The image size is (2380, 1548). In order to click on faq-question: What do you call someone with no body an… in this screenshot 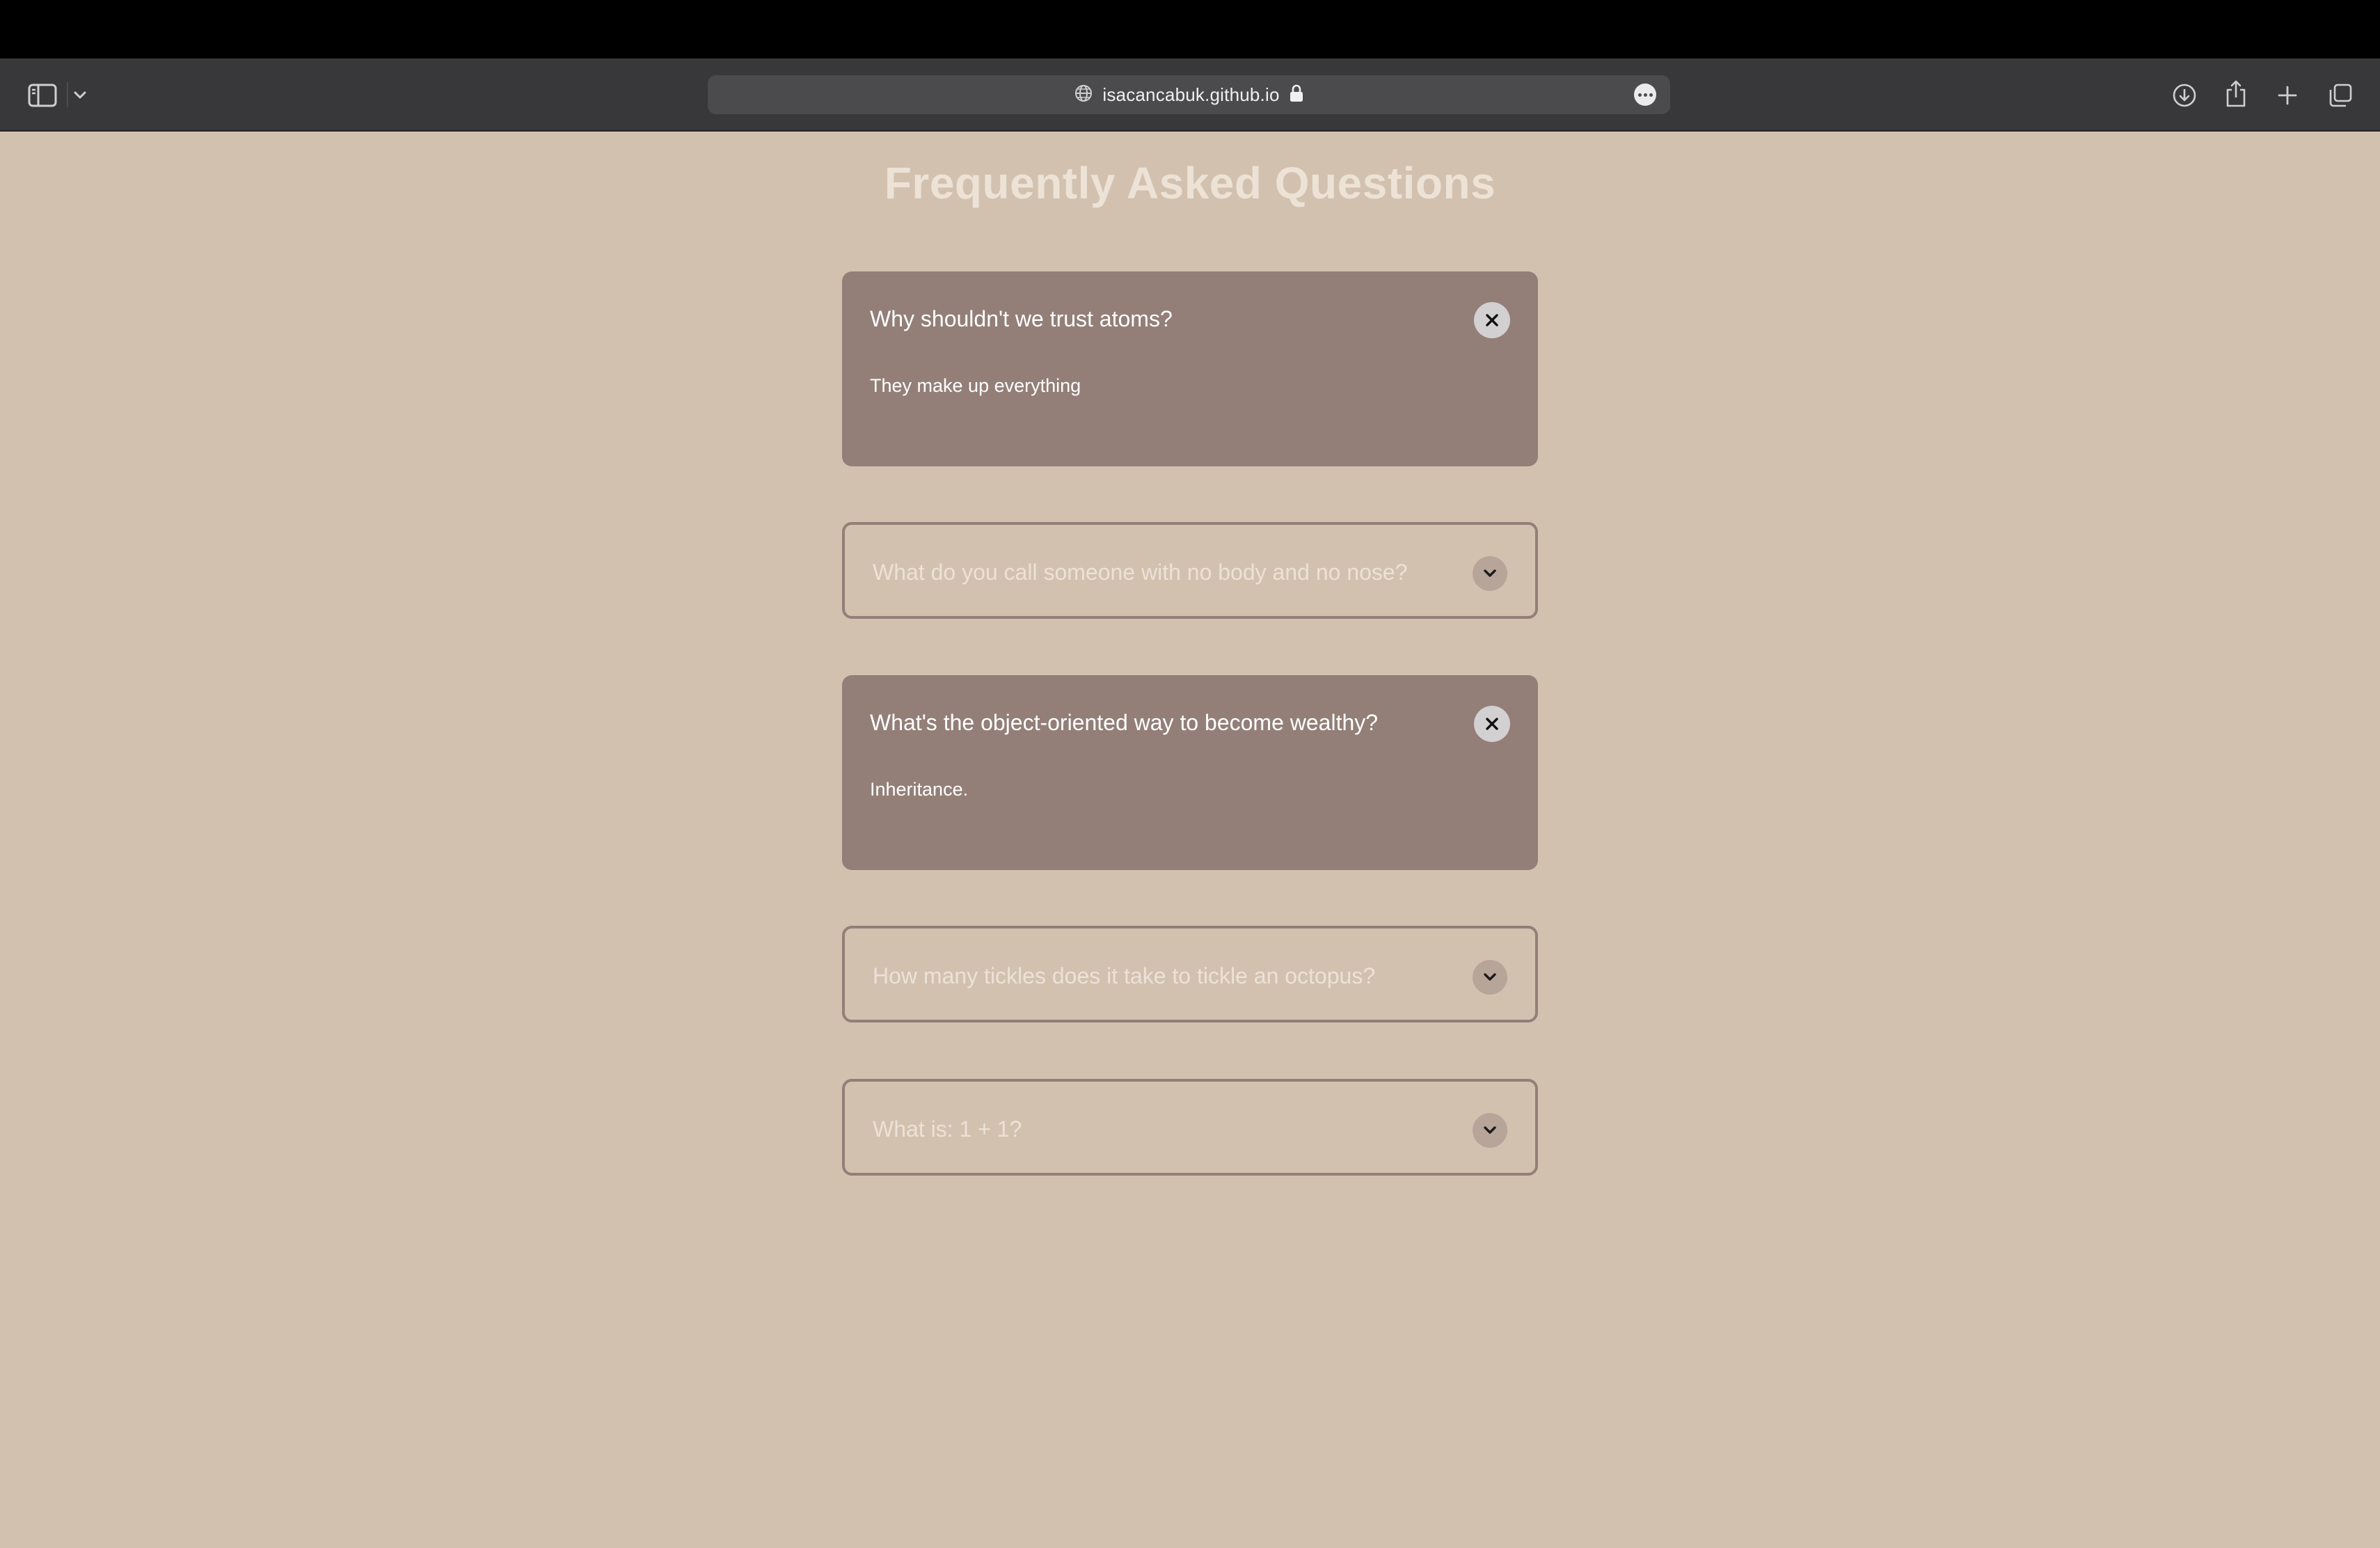, I will do `click(1140, 572)`.